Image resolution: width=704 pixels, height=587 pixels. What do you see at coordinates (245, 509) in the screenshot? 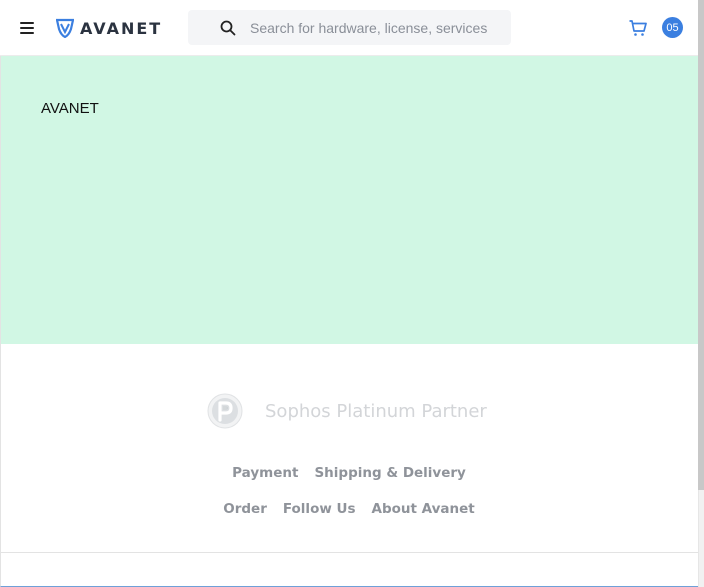
I see `footer-link-order: Order` at bounding box center [245, 509].